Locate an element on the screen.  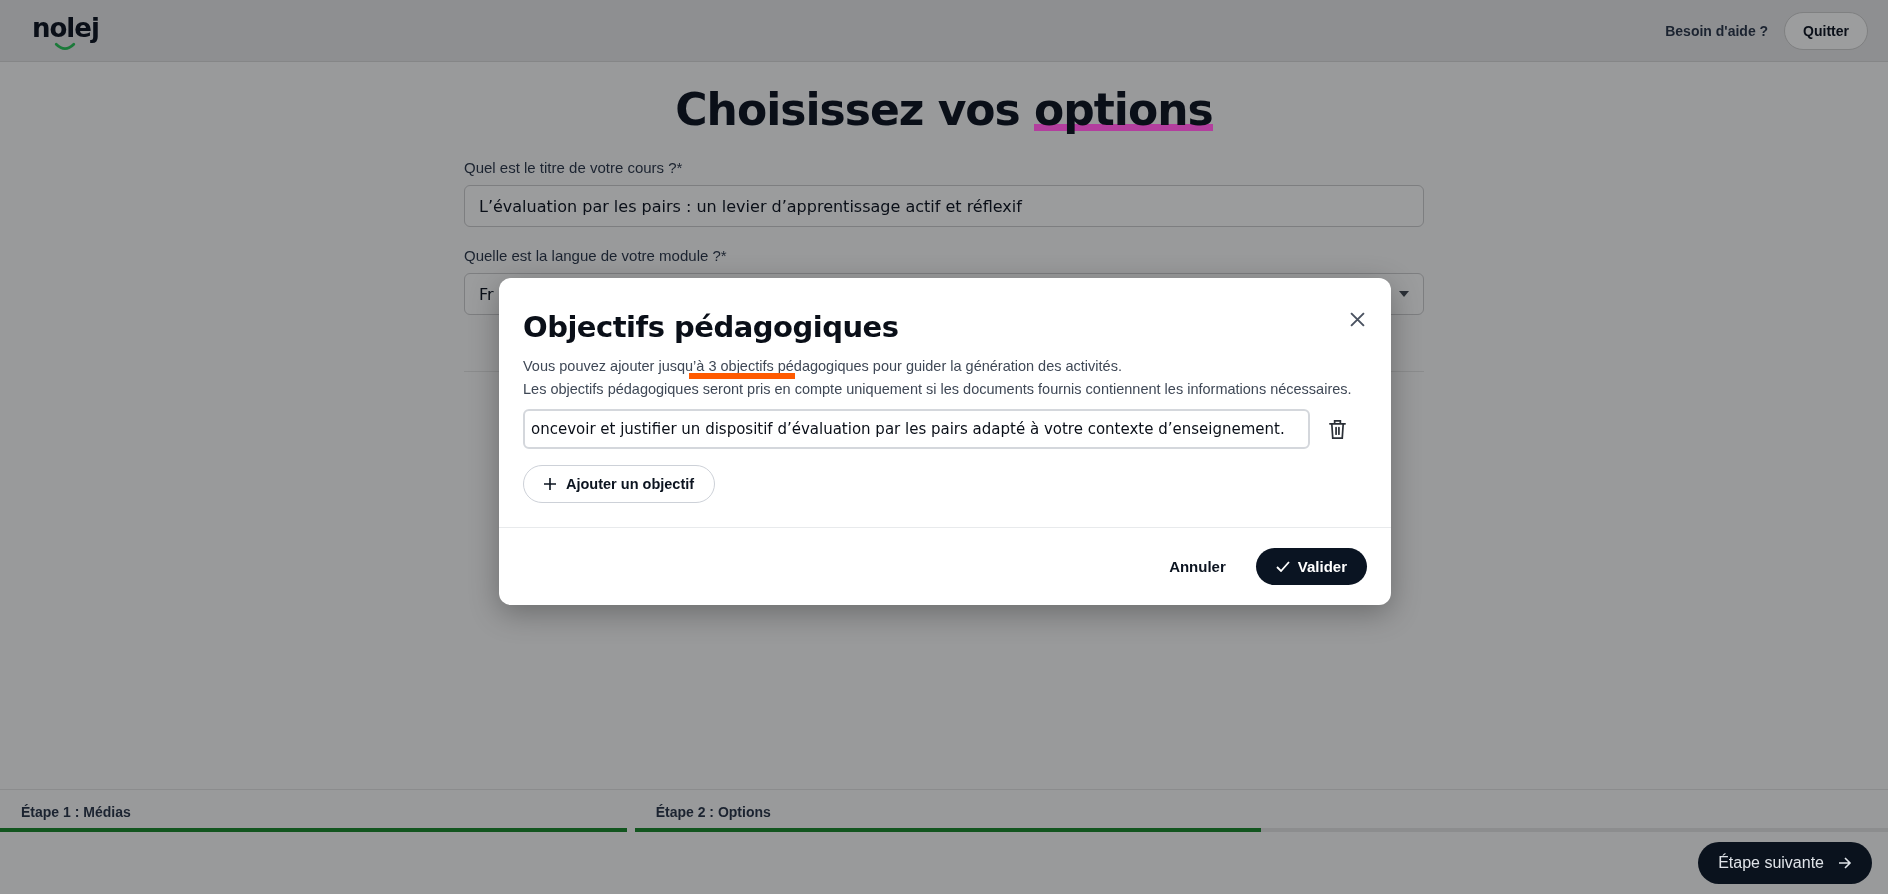
title-field: L’évaluation par les pairs : un levier d’apprentissage actif et réflexif is located at coordinates (944, 206).